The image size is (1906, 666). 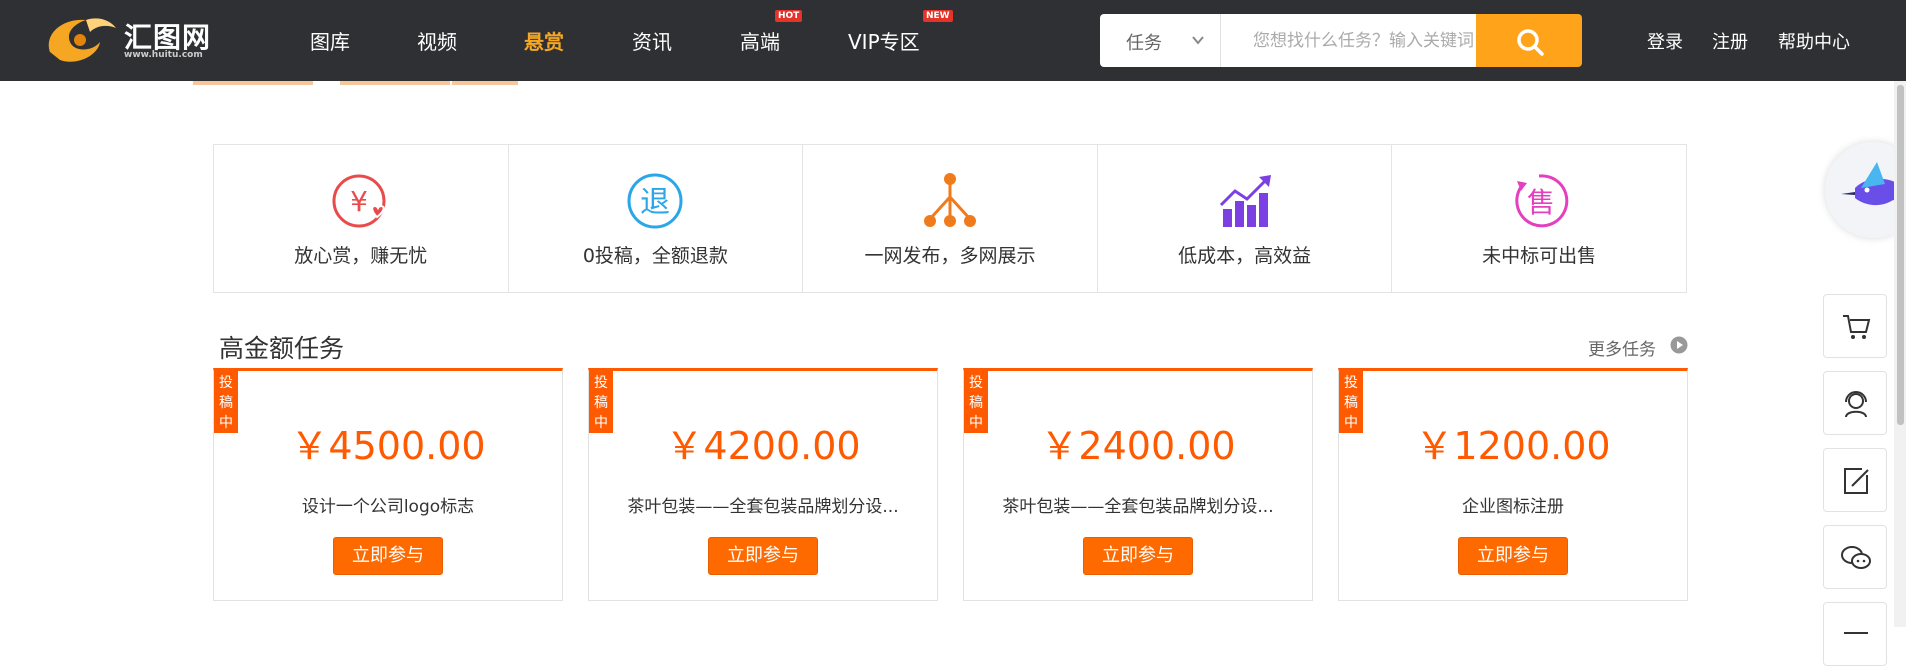 What do you see at coordinates (1730, 41) in the screenshot?
I see `register-link: 注册` at bounding box center [1730, 41].